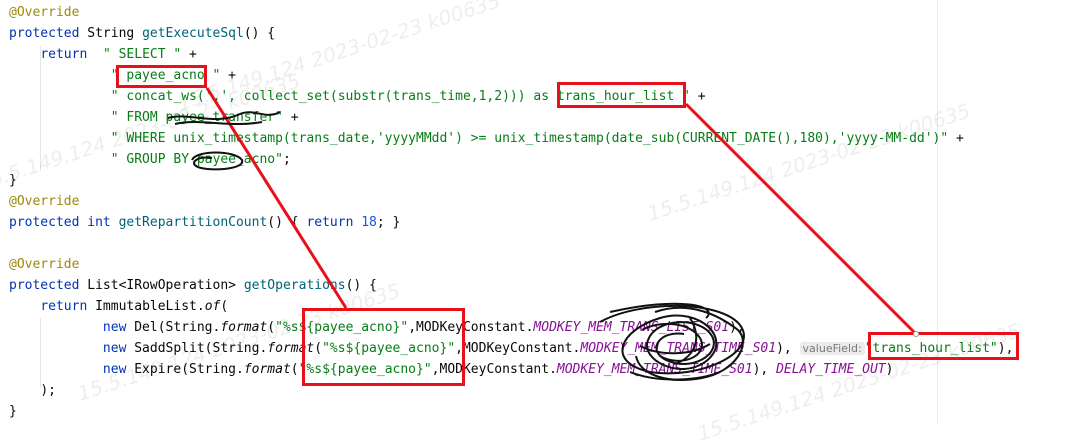 This screenshot has width=1067, height=446. Describe the element at coordinates (916, 334) in the screenshot. I see `connector-handle` at that location.